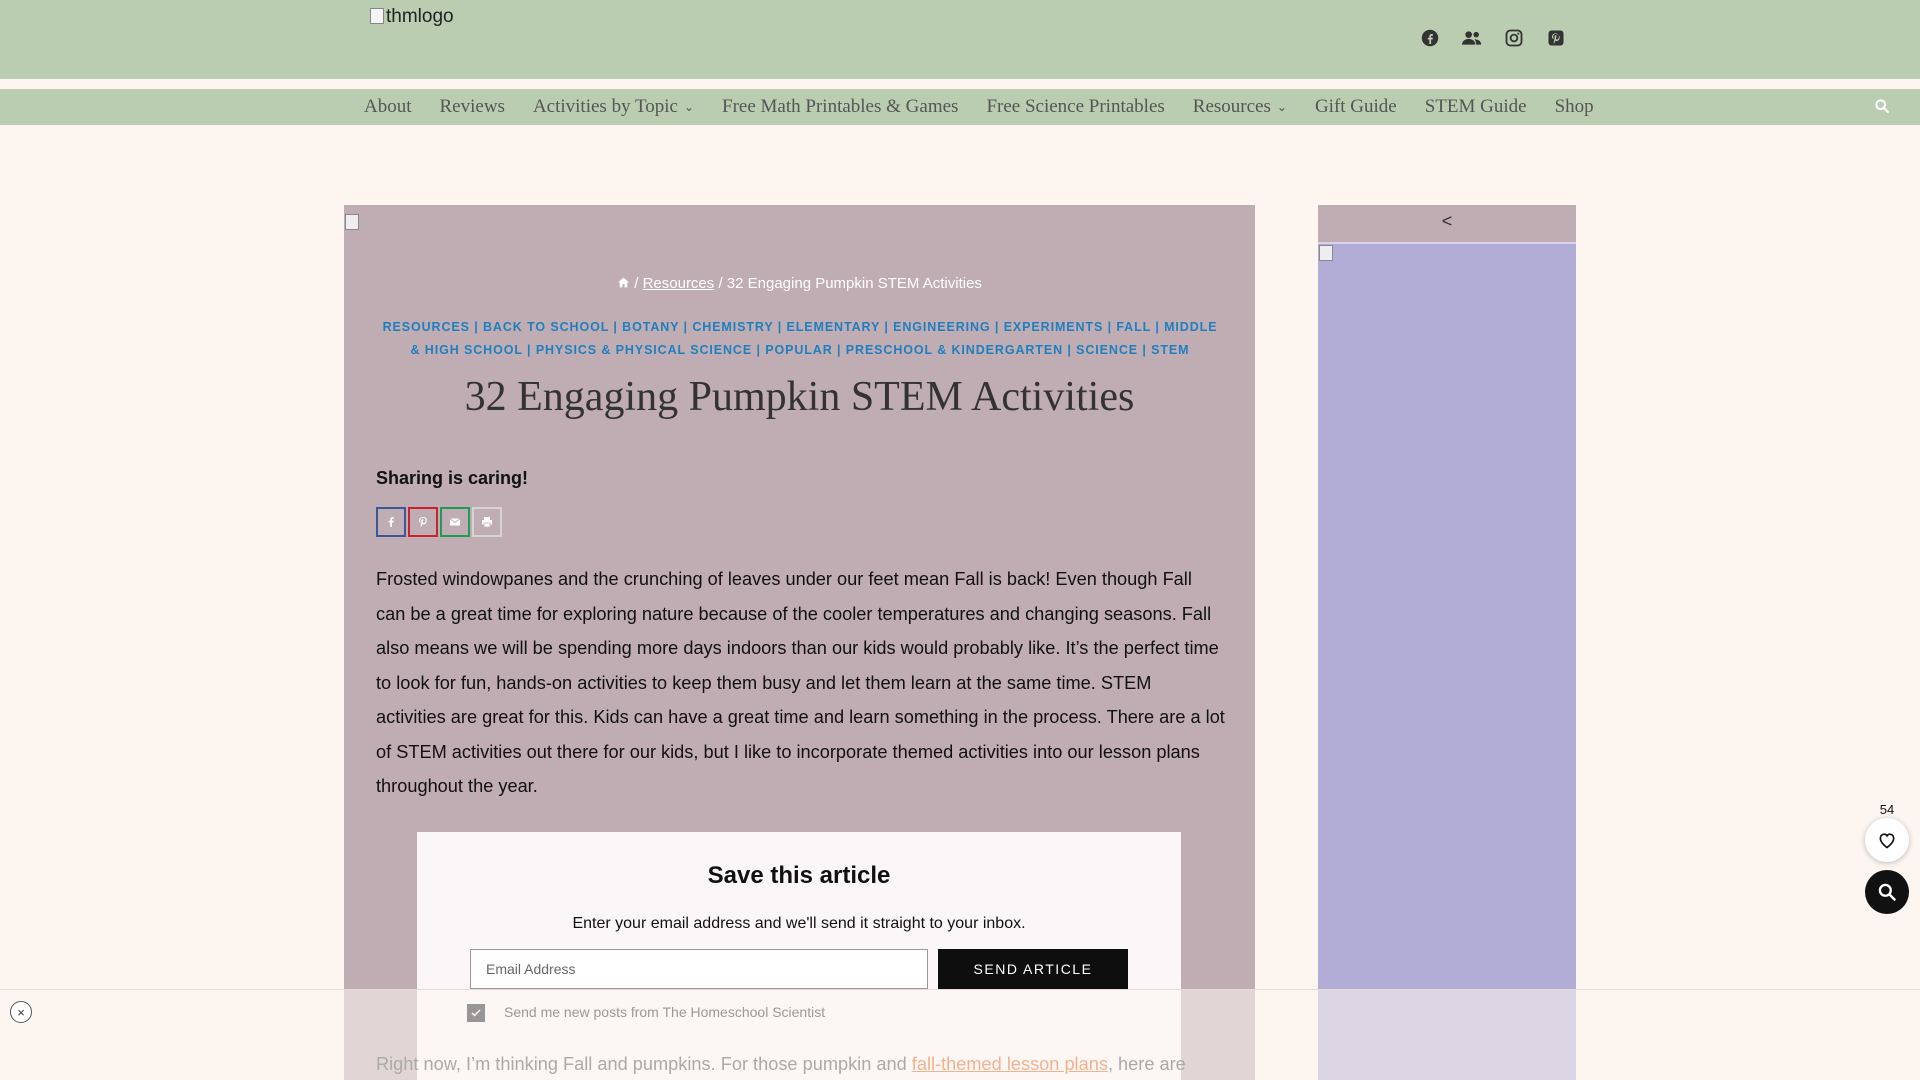 The image size is (1920, 1080). Describe the element at coordinates (1556, 38) in the screenshot. I see `pinterest-icon` at that location.